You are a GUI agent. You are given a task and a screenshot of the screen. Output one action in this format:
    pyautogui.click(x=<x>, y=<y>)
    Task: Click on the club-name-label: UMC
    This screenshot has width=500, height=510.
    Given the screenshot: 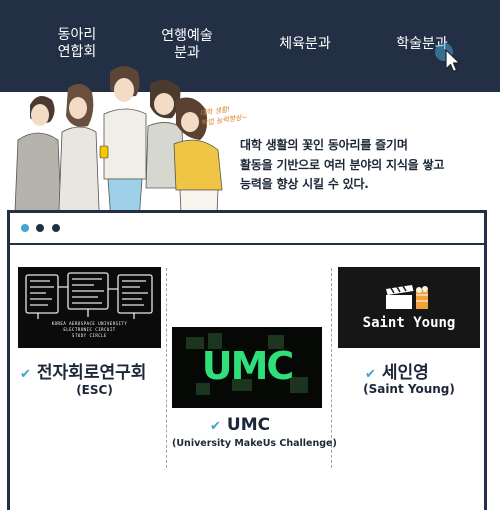 What is the action you would take?
    pyautogui.click(x=248, y=425)
    